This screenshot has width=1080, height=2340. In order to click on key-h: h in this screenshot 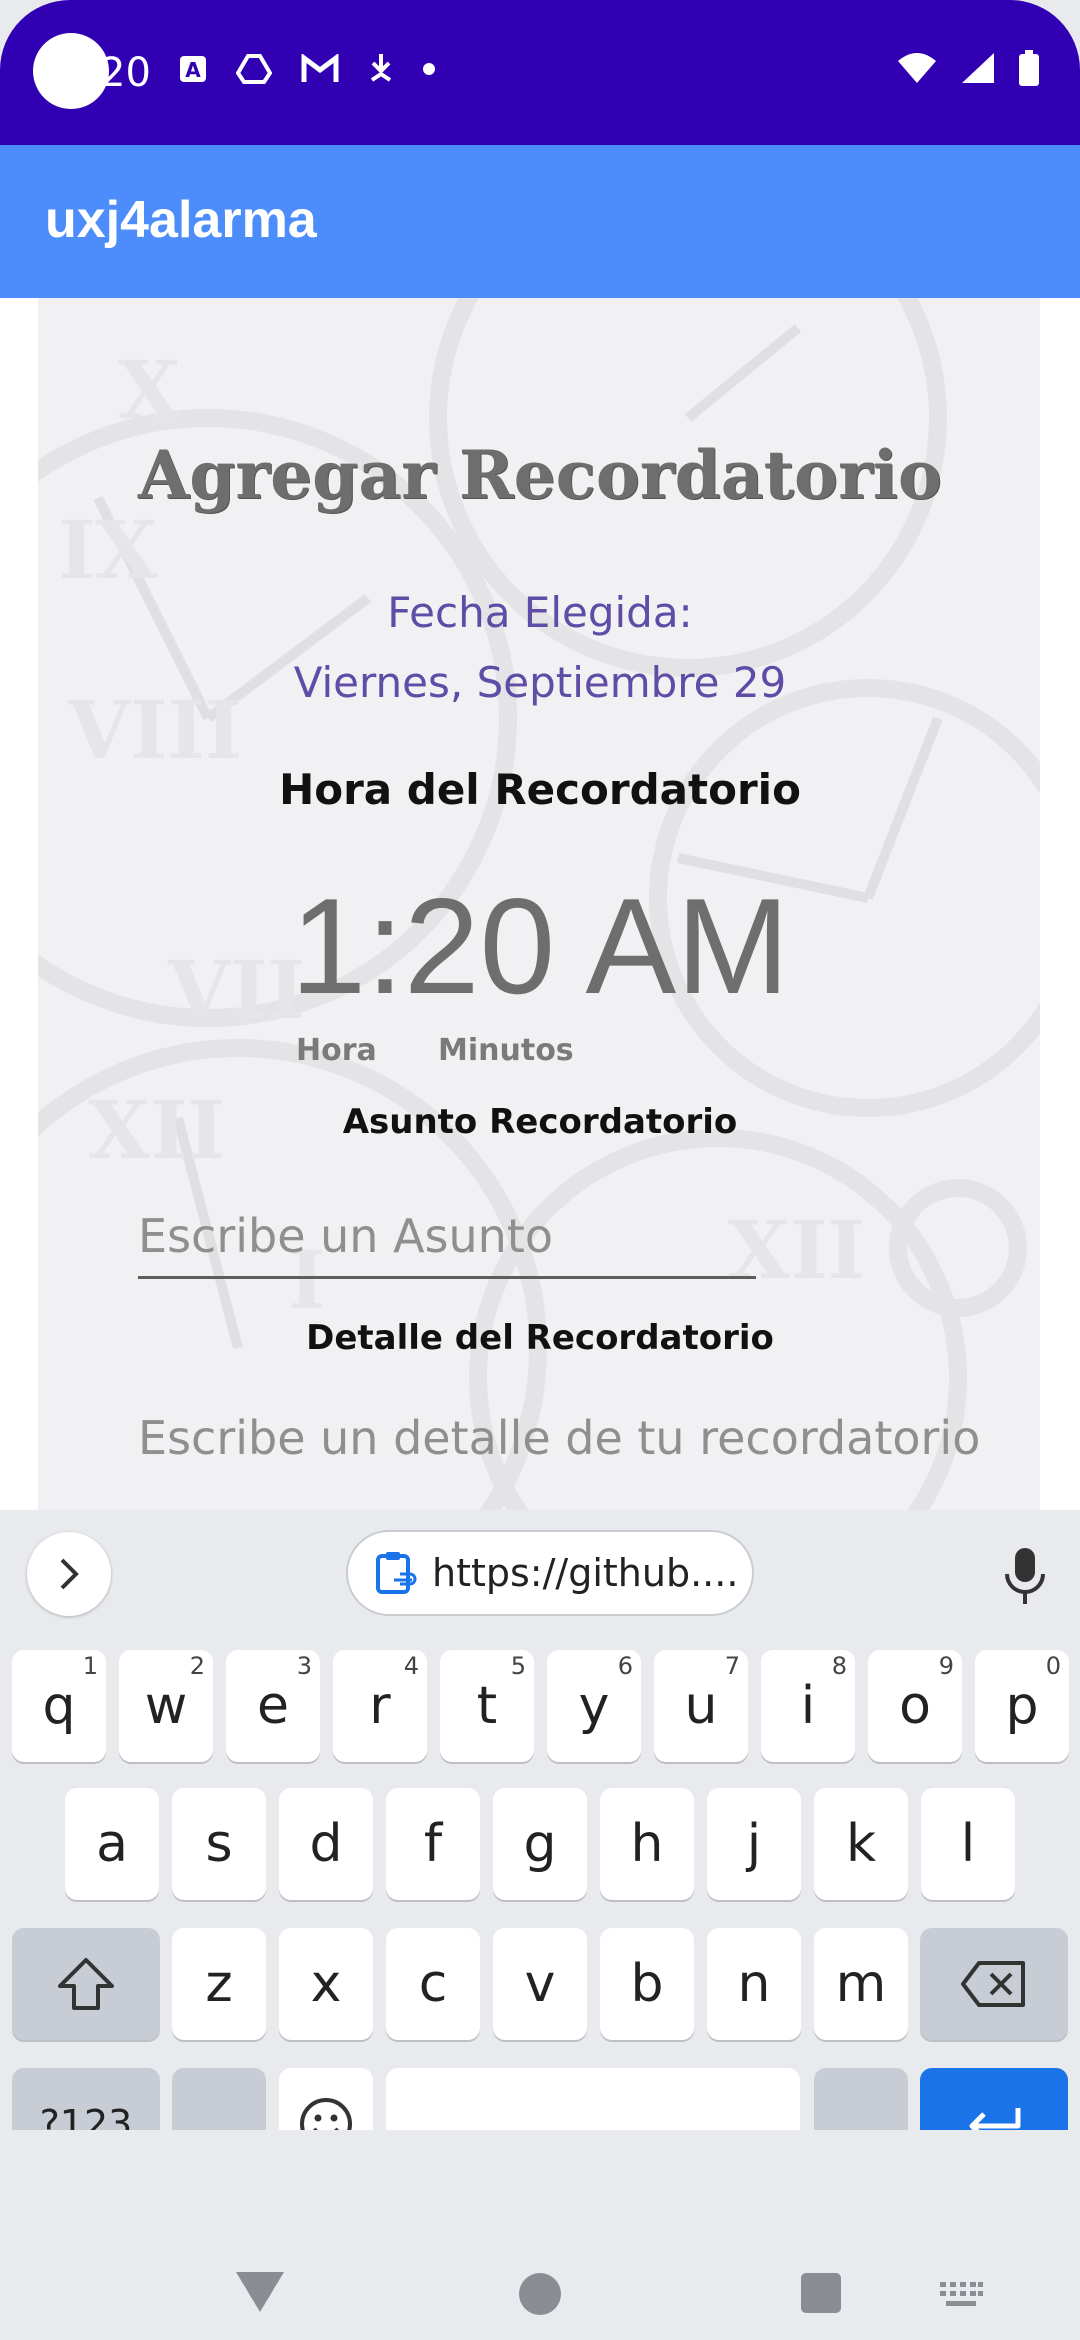, I will do `click(647, 1844)`.